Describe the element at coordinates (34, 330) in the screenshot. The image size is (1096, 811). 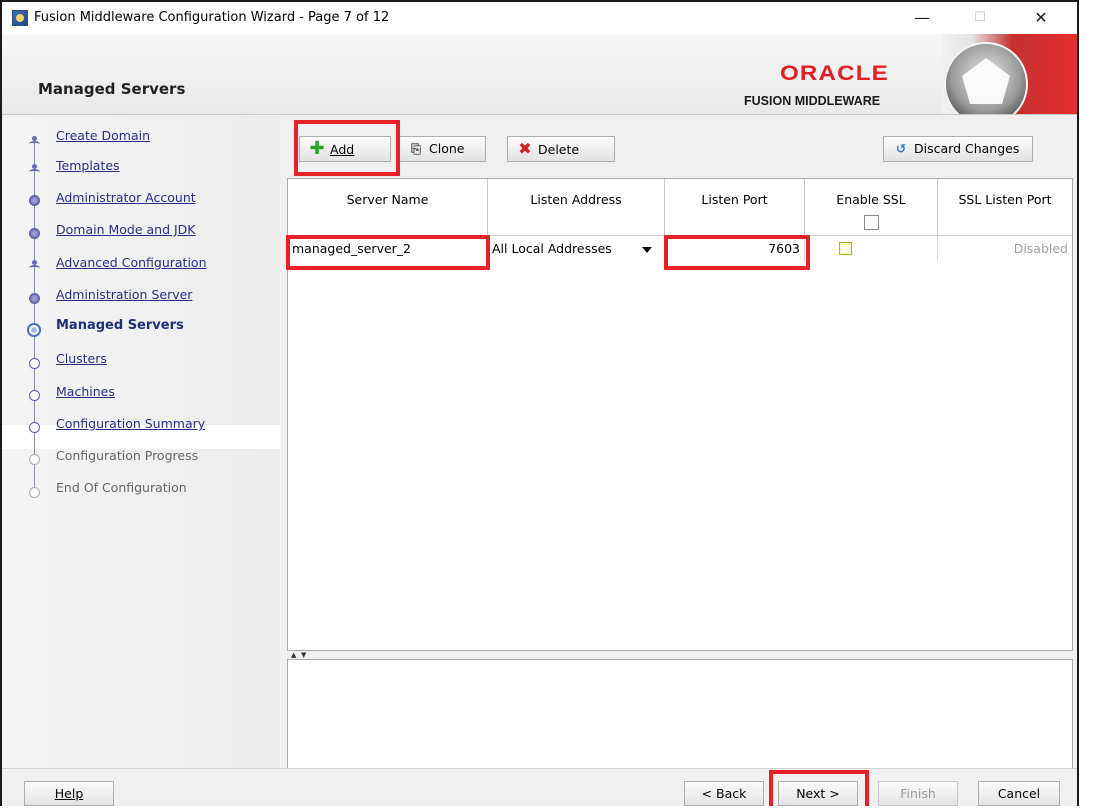
I see `step-current-icon` at that location.